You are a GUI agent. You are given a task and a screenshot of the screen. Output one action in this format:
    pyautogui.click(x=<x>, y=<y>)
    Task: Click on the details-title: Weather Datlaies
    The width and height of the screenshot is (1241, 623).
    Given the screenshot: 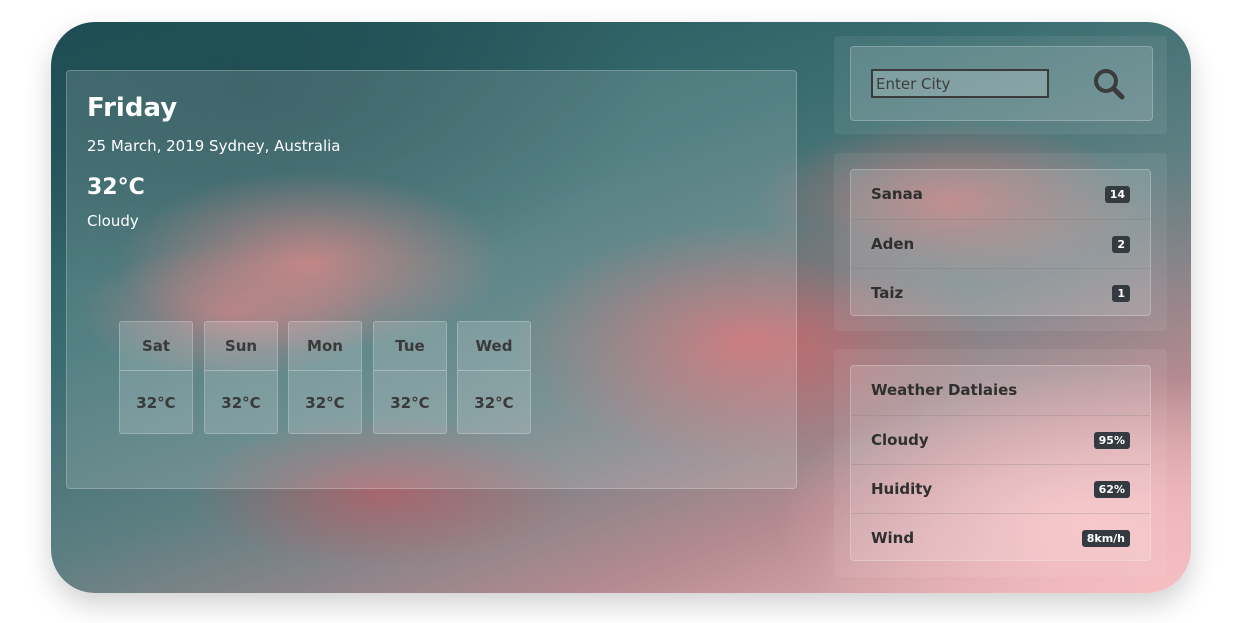 What is the action you would take?
    pyautogui.click(x=944, y=390)
    